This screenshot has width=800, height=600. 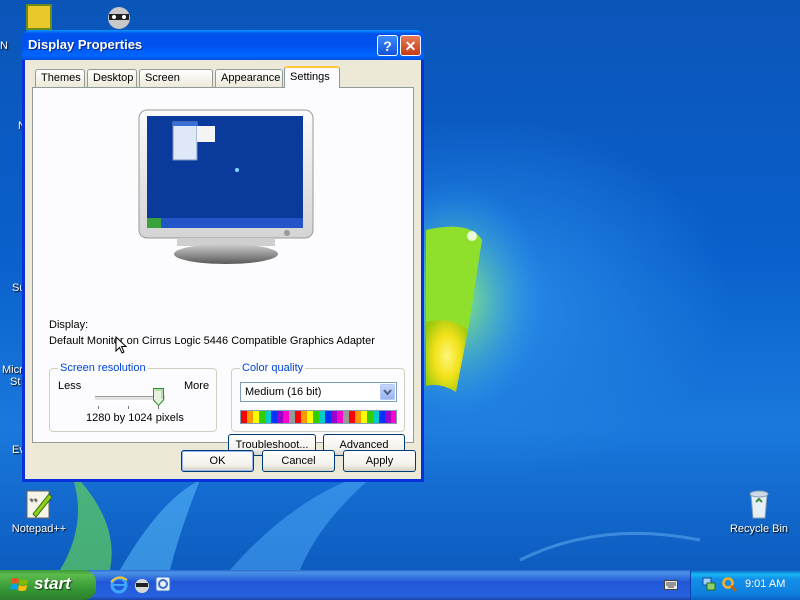 What do you see at coordinates (283, 392) in the screenshot?
I see `color-quality-selected: Medium (16 bit)` at bounding box center [283, 392].